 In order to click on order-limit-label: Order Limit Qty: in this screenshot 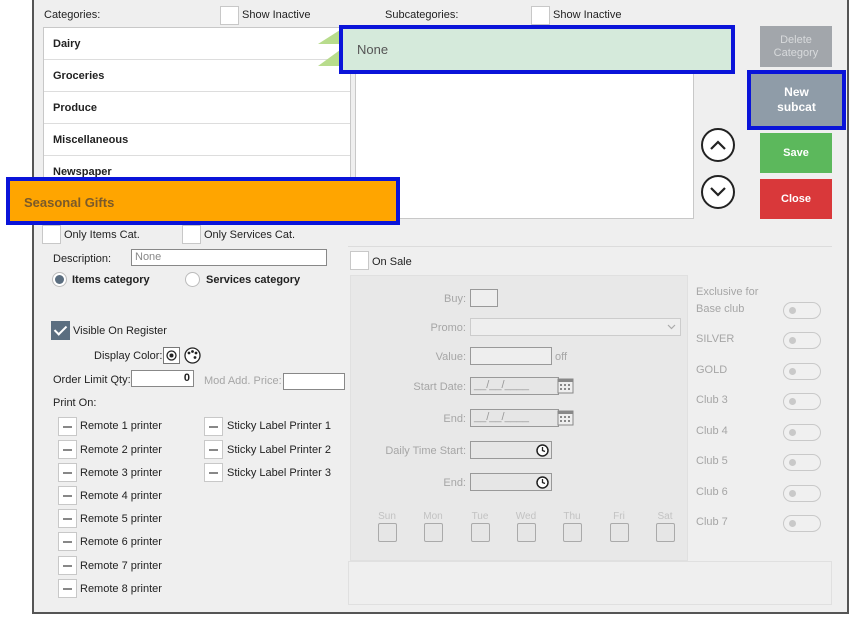, I will do `click(92, 380)`.